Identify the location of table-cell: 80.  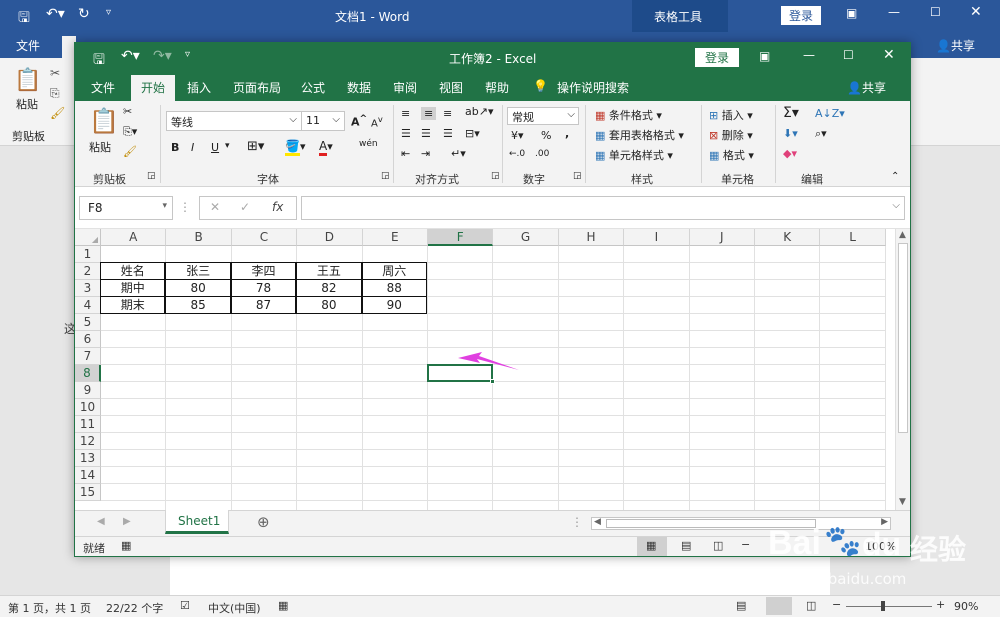
(198, 288).